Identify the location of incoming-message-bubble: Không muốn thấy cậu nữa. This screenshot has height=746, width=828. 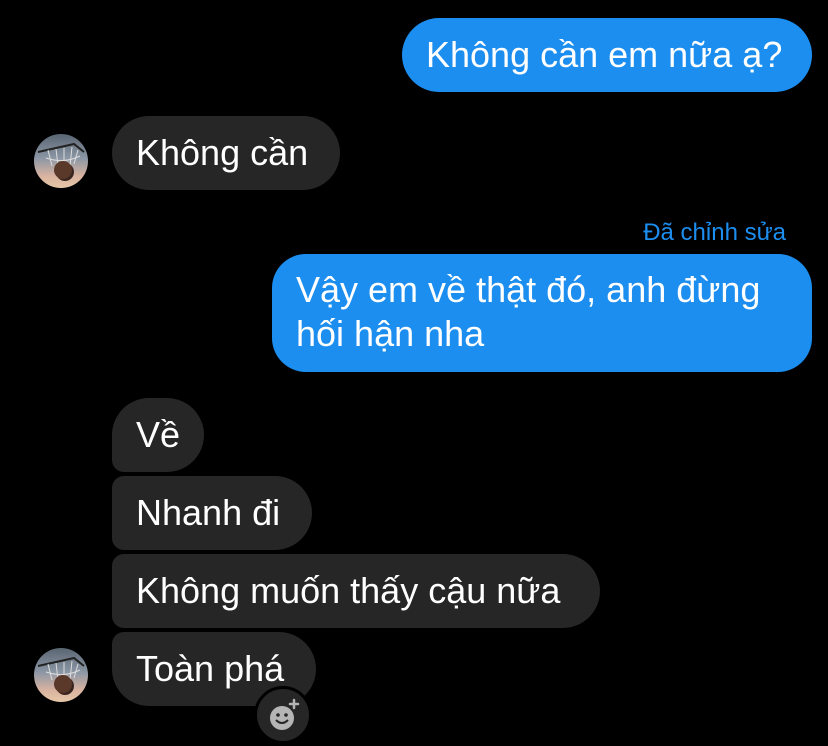
(356, 591).